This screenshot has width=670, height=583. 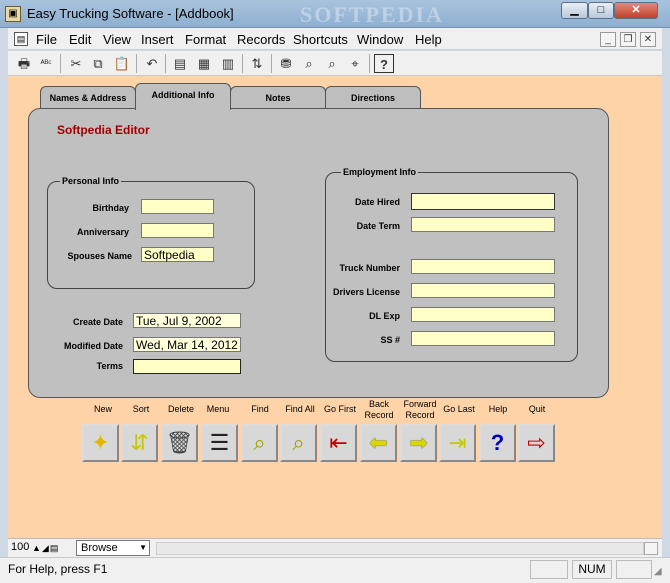 I want to click on sort-icon: ⇅, so click(x=257, y=63).